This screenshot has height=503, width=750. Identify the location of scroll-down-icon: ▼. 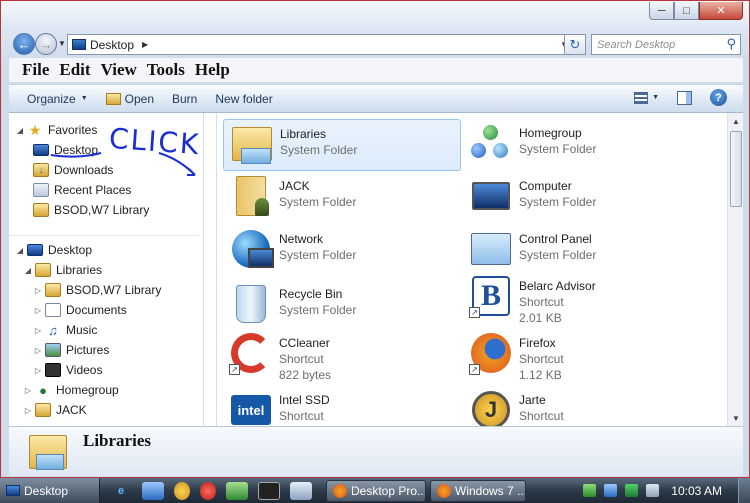
(736, 418).